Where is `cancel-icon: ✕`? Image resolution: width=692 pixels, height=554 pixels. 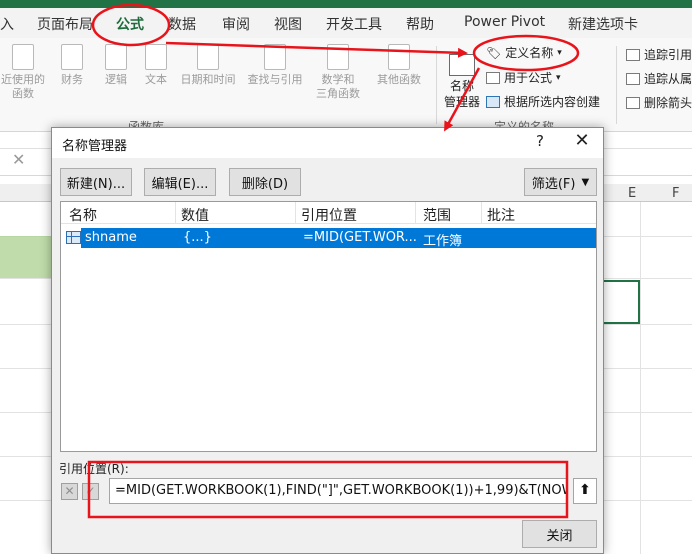 cancel-icon: ✕ is located at coordinates (18, 159).